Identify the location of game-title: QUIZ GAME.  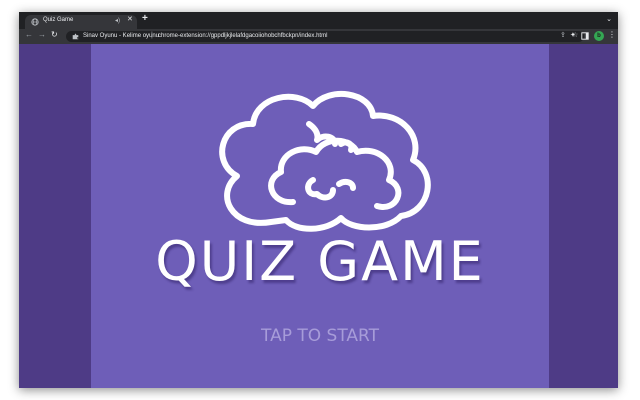
(320, 261).